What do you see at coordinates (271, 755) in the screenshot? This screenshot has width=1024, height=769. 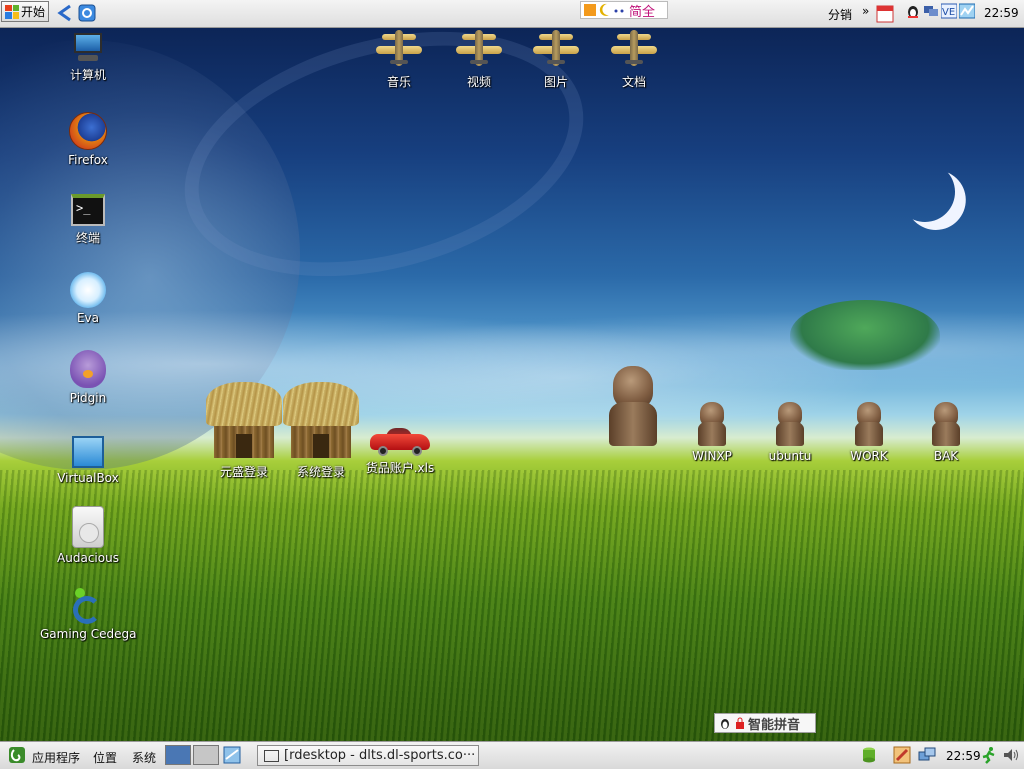 I see `window-icon` at bounding box center [271, 755].